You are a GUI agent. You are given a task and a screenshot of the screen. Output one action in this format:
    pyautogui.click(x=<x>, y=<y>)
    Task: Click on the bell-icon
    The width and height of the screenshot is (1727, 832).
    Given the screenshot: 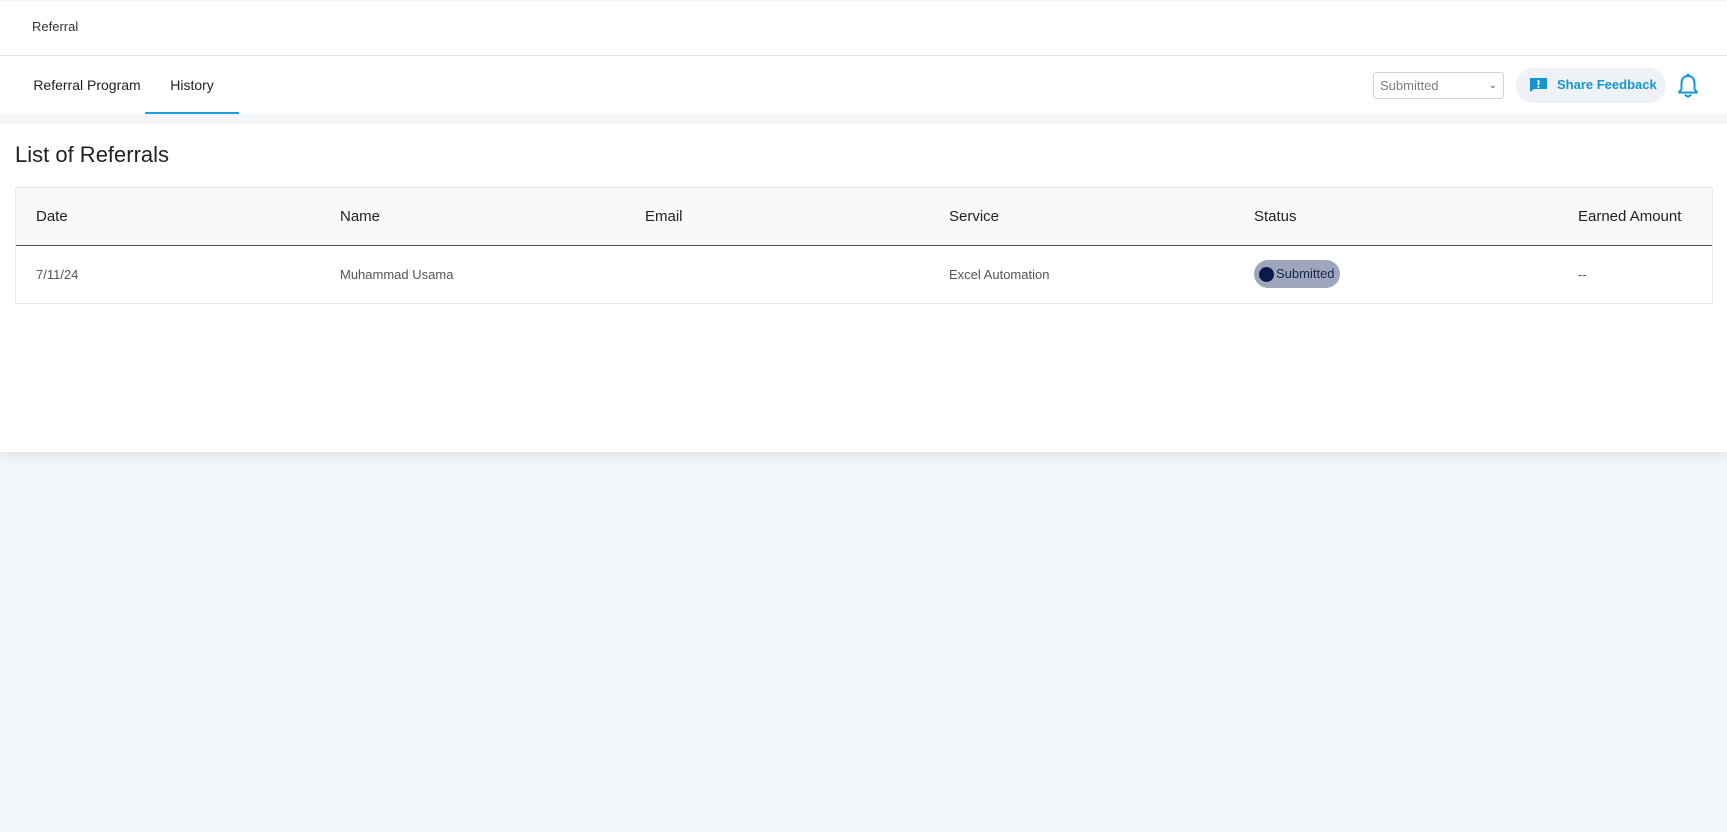 What is the action you would take?
    pyautogui.click(x=1688, y=86)
    